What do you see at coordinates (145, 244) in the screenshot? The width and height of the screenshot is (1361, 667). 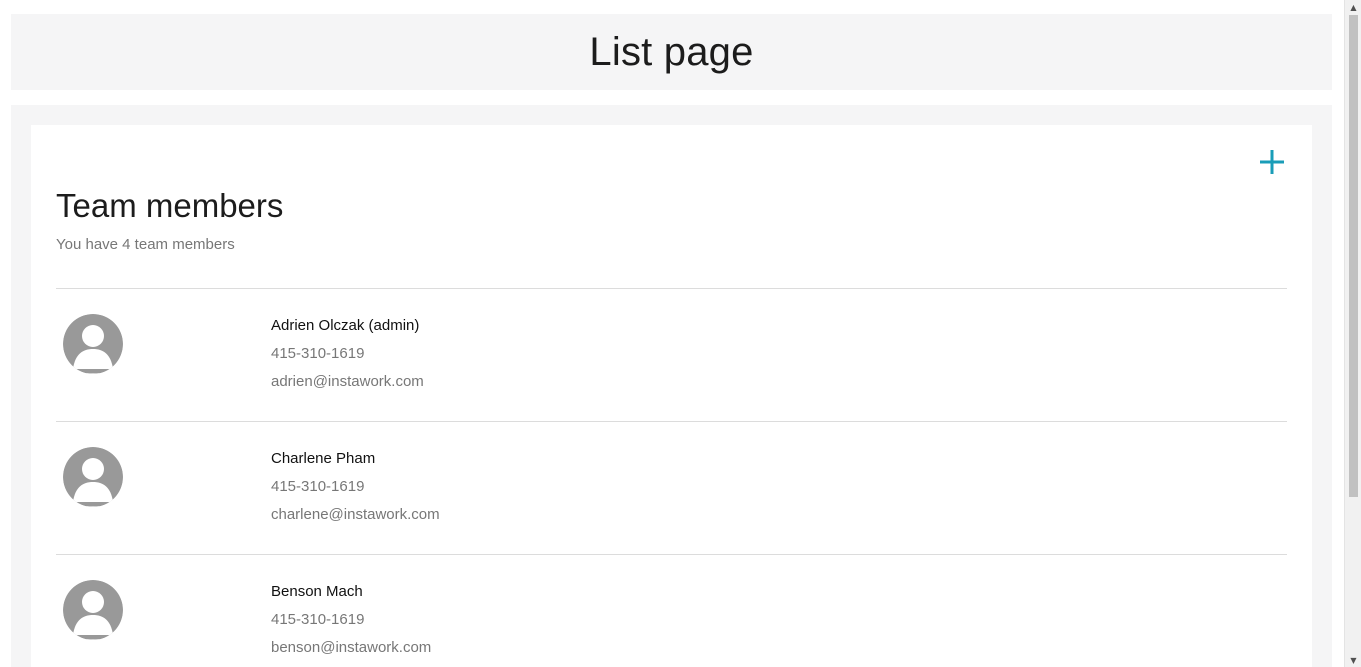 I see `team-members-count: You have 4 team members` at bounding box center [145, 244].